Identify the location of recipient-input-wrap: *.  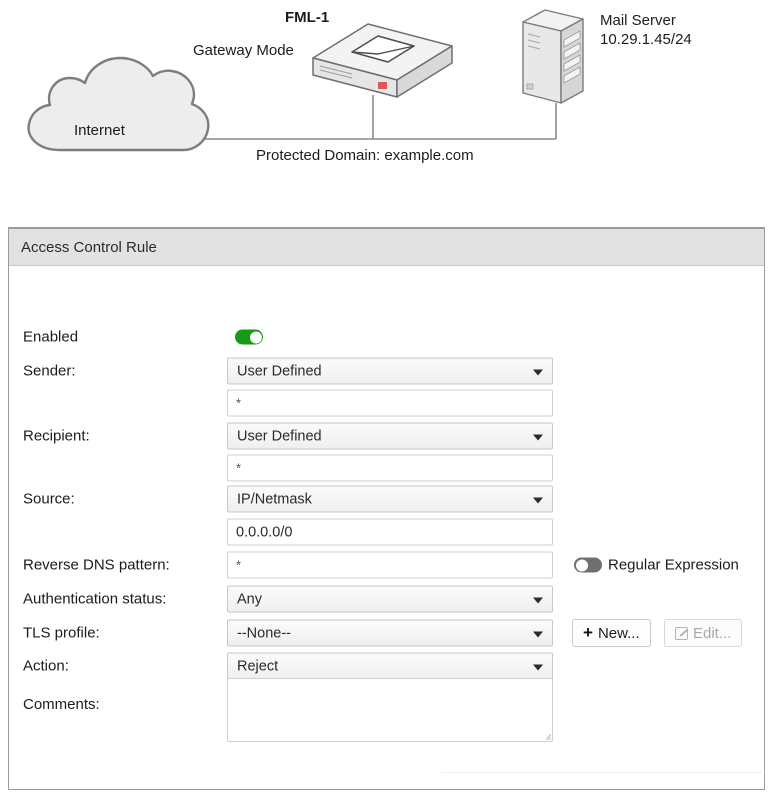
(390, 468).